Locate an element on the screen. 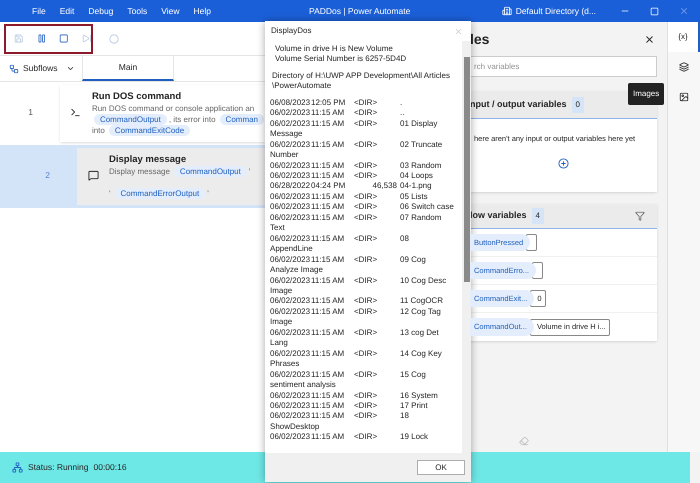 Image resolution: width=700 pixels, height=483 pixels. output-text: Number is located at coordinates (284, 155).